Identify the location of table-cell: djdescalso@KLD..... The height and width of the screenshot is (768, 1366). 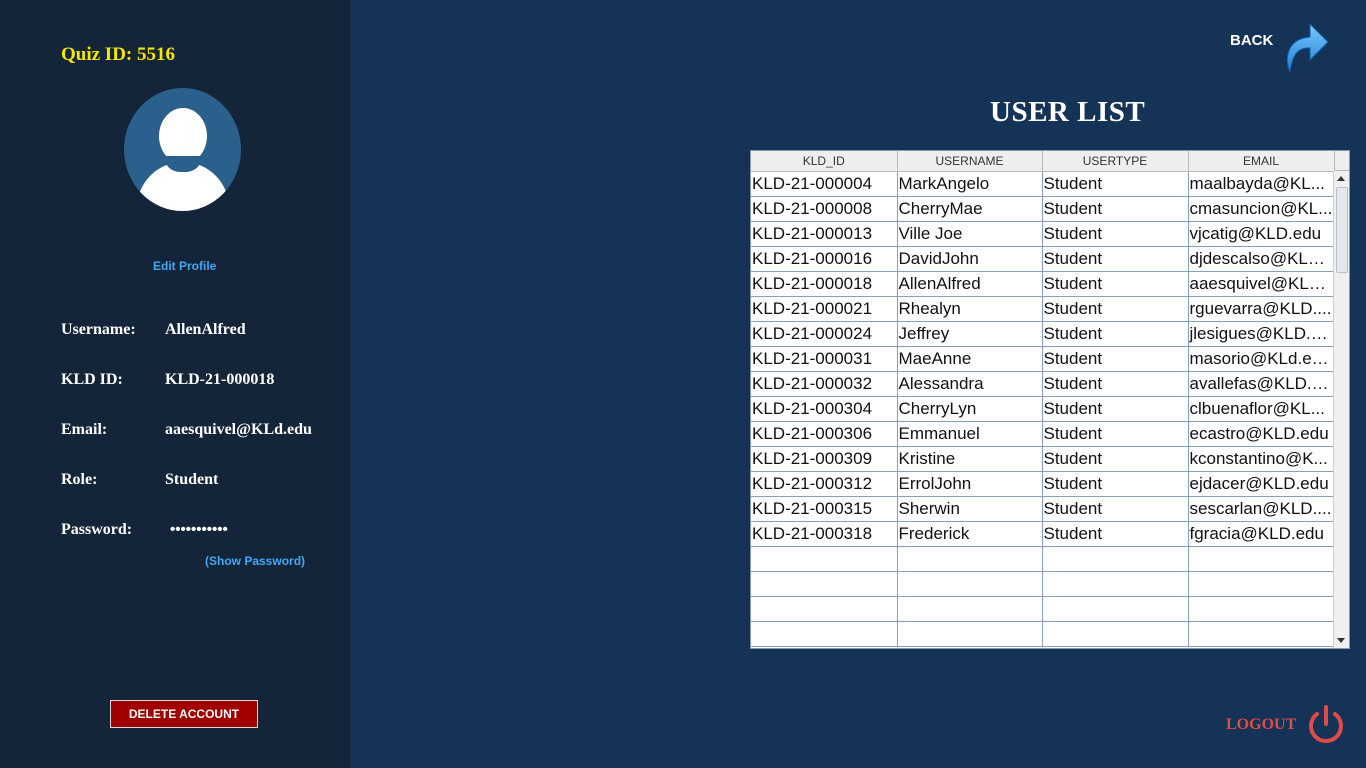
(1261, 259).